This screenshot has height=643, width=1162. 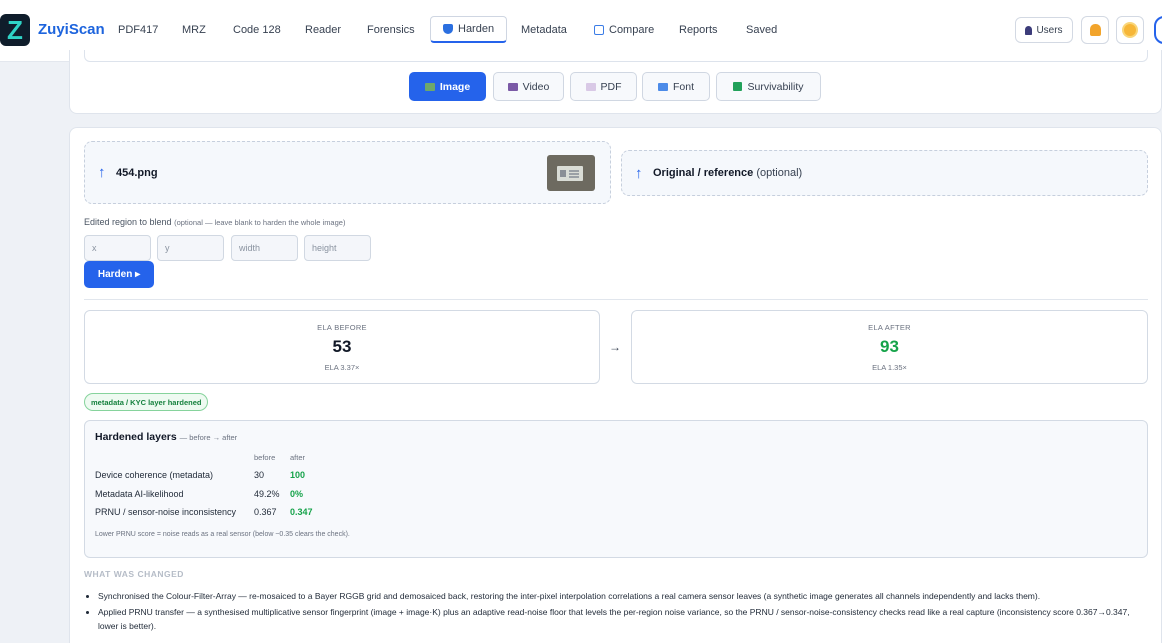 What do you see at coordinates (624, 29) in the screenshot?
I see `tab-compare: Compare` at bounding box center [624, 29].